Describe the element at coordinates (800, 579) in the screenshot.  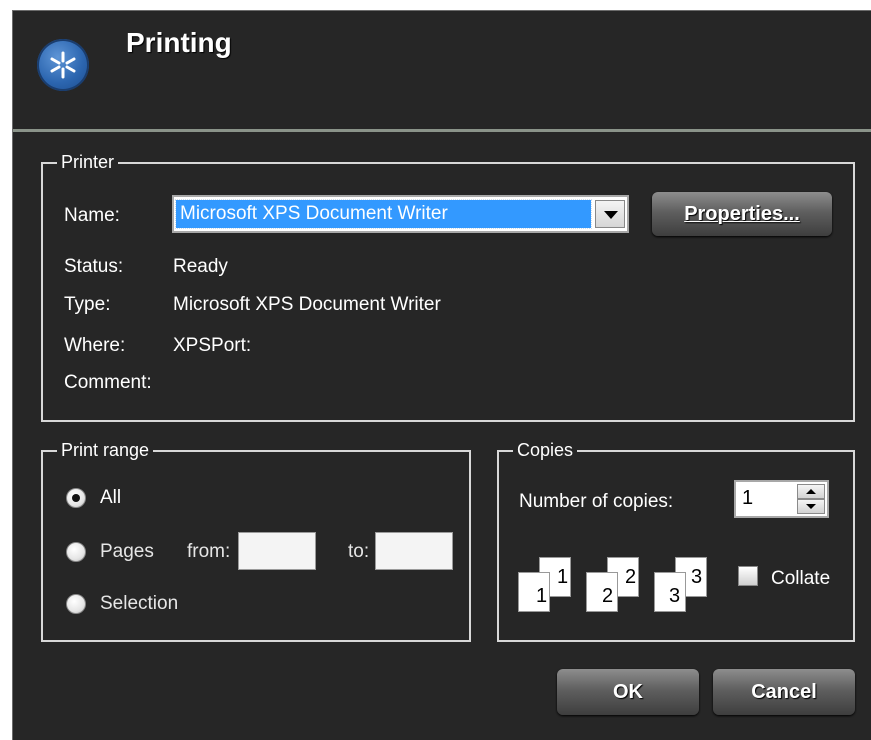
I see `collate-label: Collate` at that location.